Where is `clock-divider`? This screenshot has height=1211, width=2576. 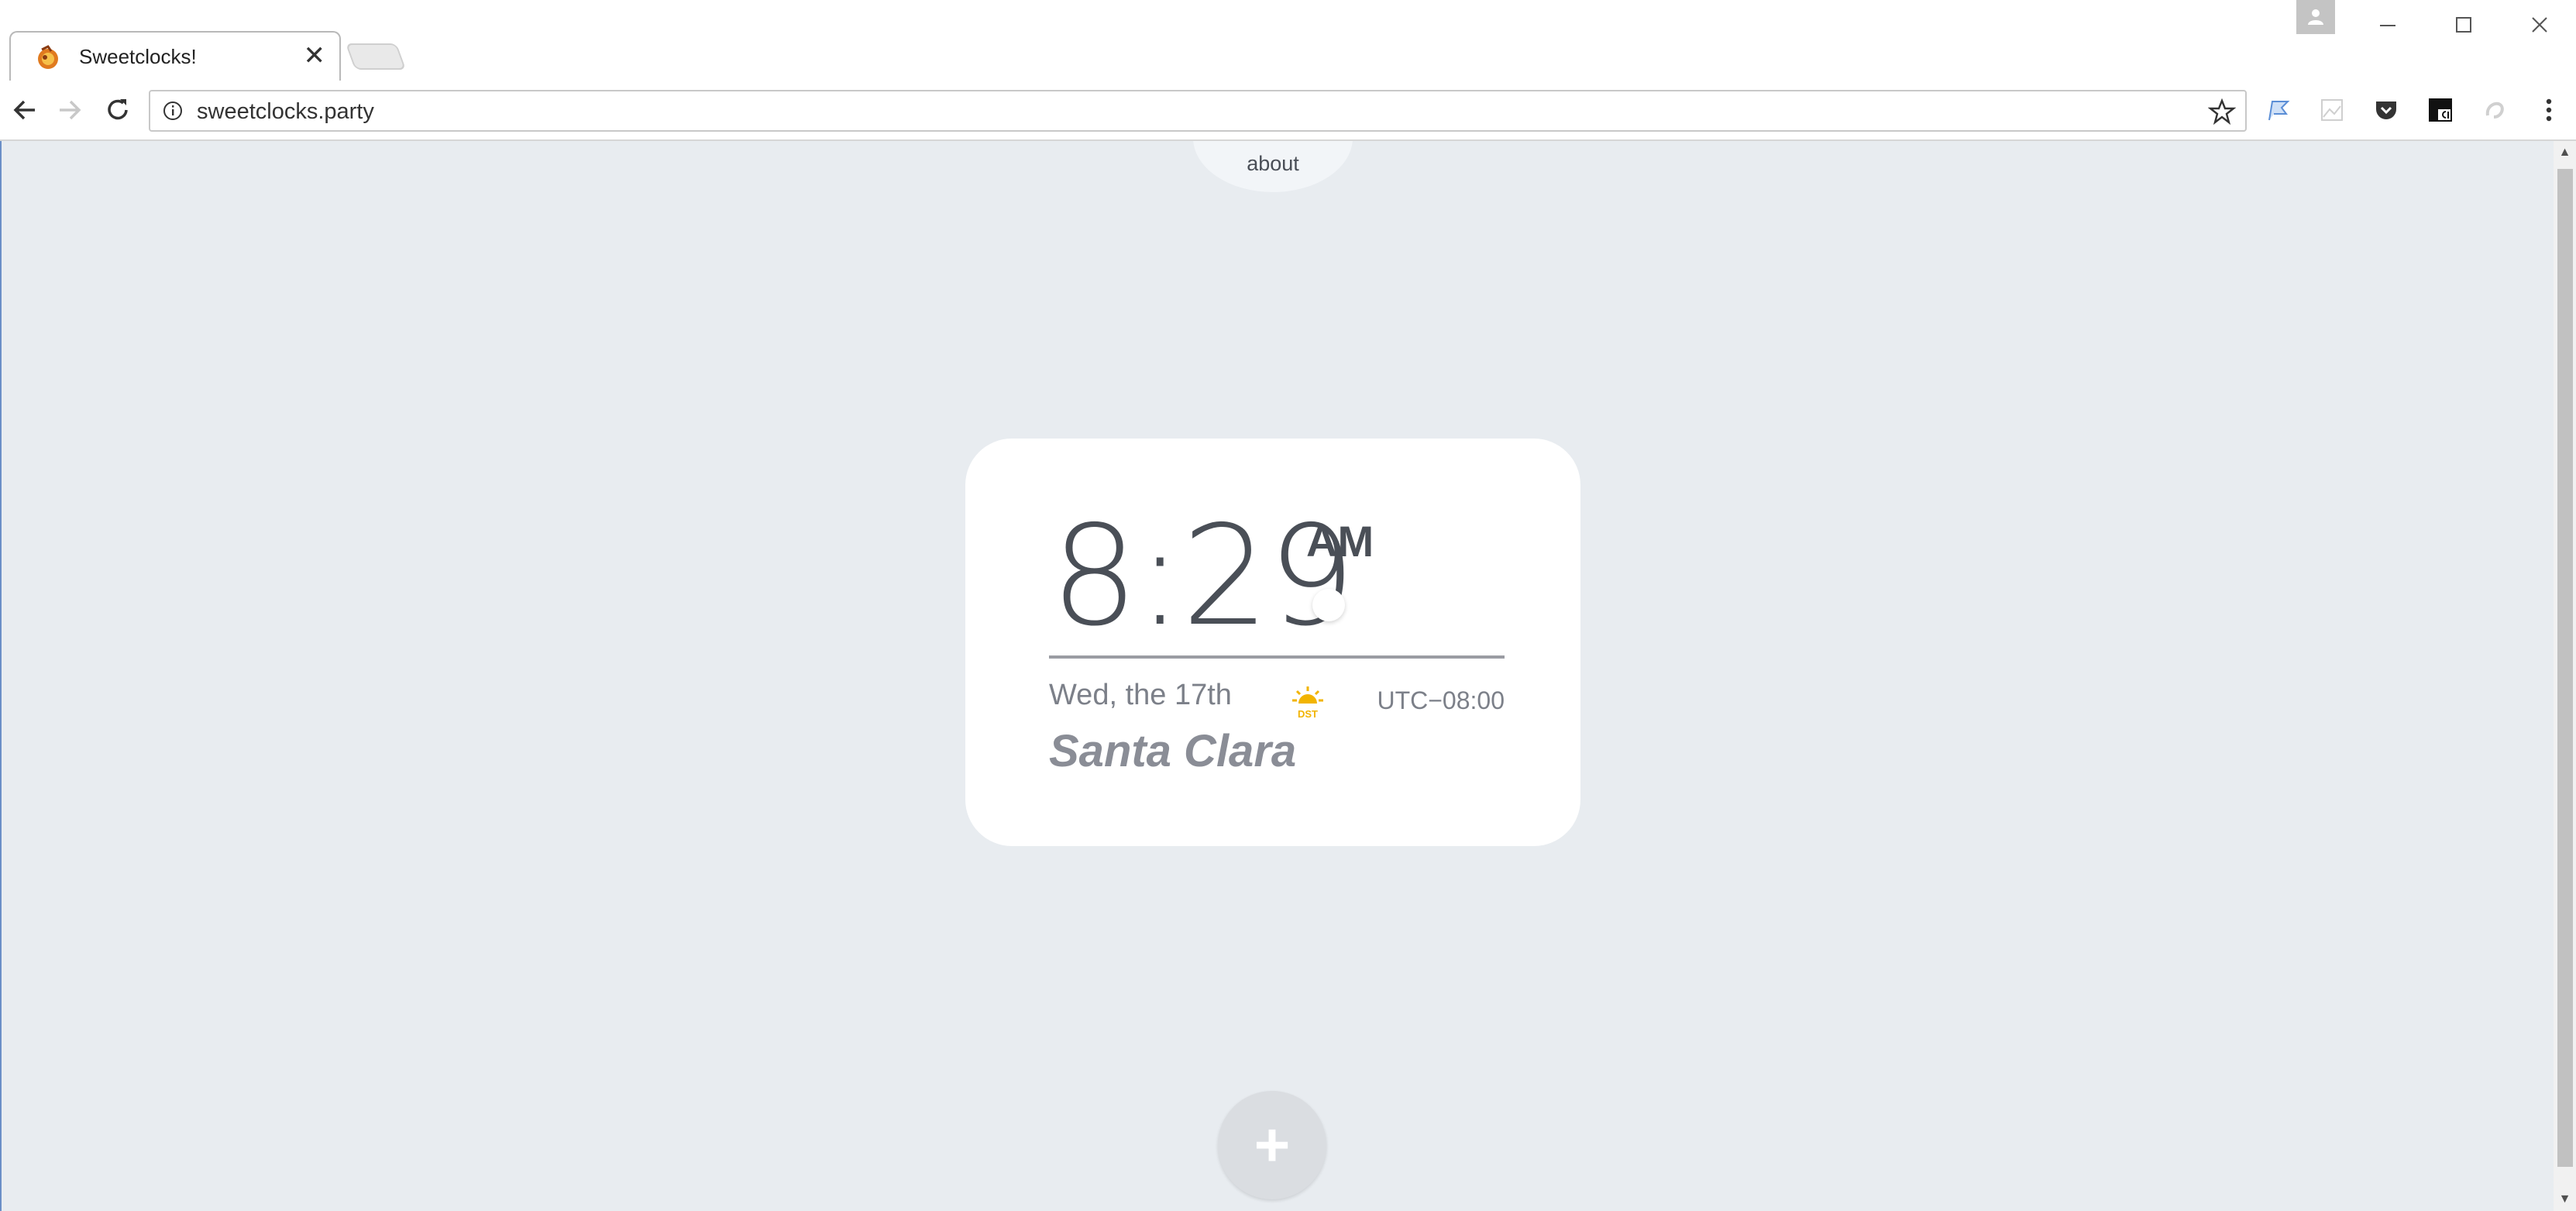 clock-divider is located at coordinates (1277, 657).